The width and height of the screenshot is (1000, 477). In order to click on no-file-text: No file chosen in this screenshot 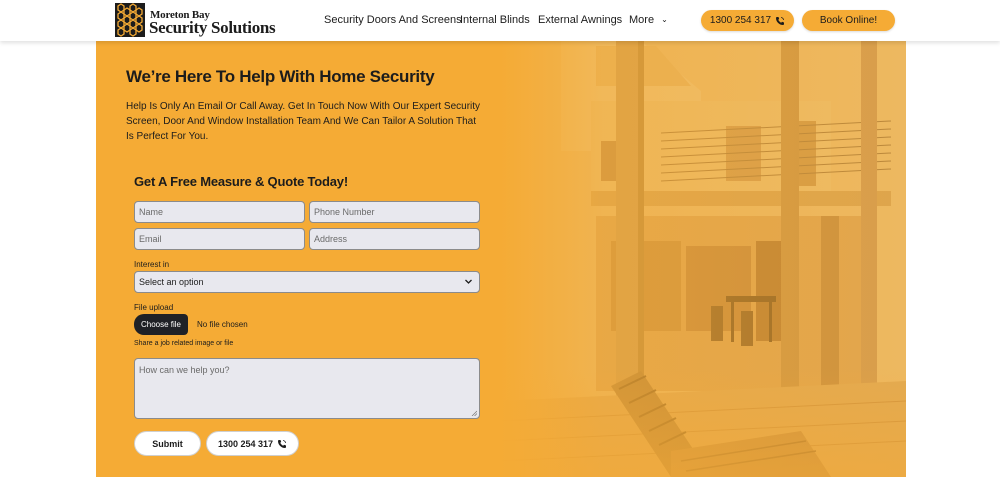, I will do `click(222, 324)`.